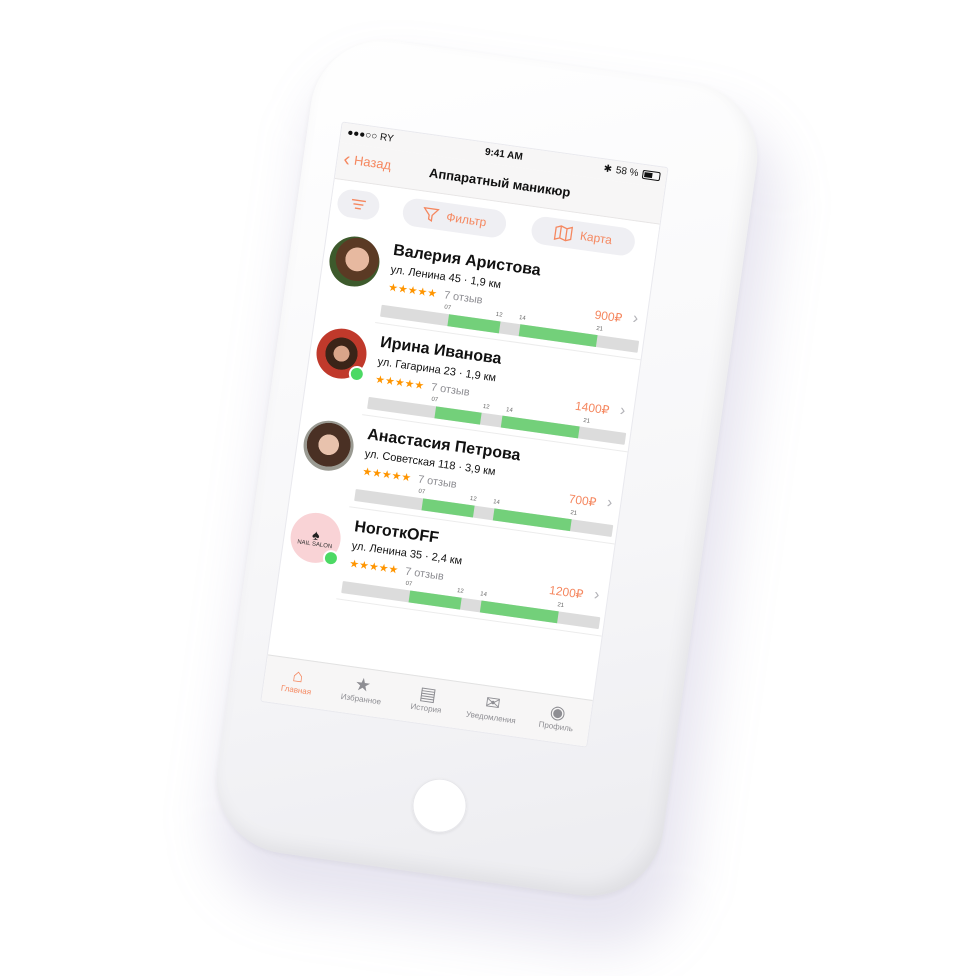 Image resolution: width=956 pixels, height=976 pixels. What do you see at coordinates (316, 535) in the screenshot?
I see `nail-polish-icon: ♠` at bounding box center [316, 535].